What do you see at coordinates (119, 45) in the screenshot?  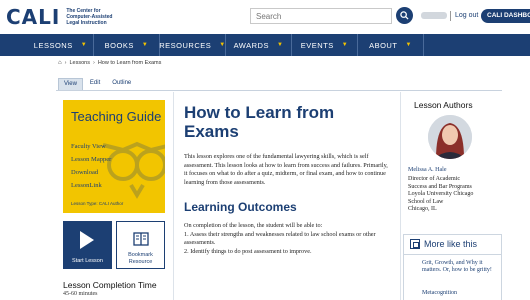 I see `nav-label: BOOKS` at bounding box center [119, 45].